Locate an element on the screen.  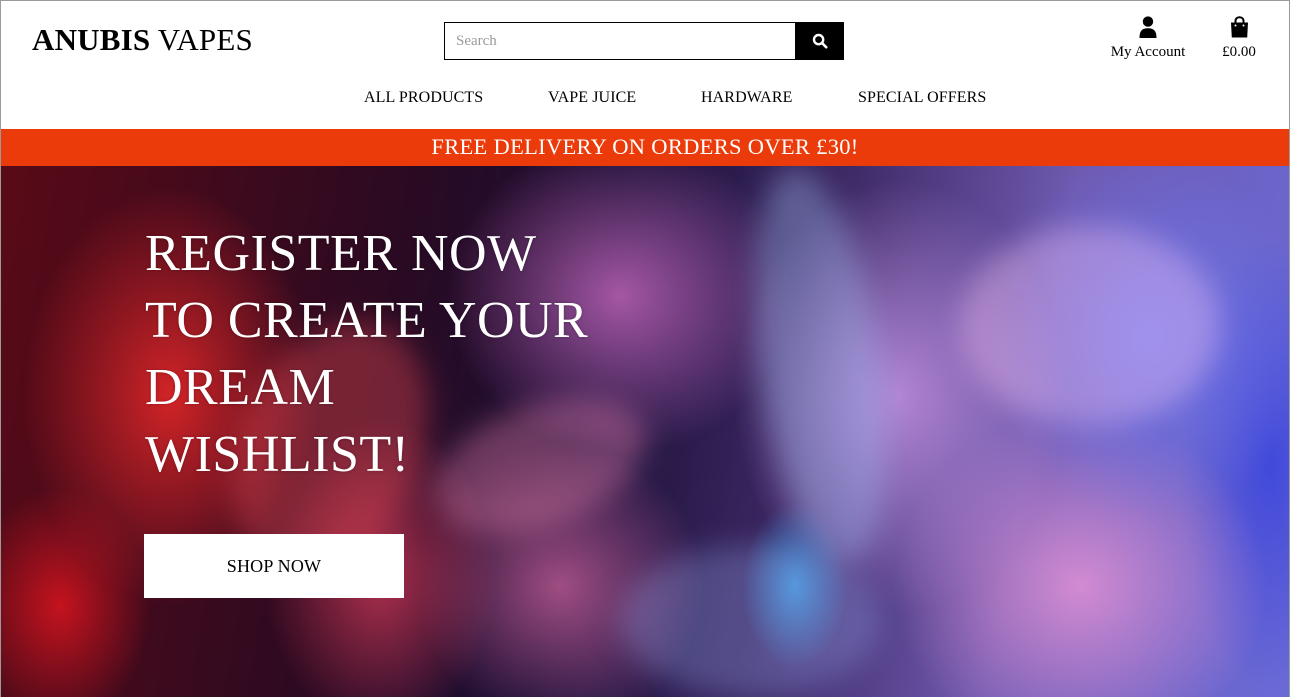
shopping-bag-link: £0.00 is located at coordinates (1239, 37).